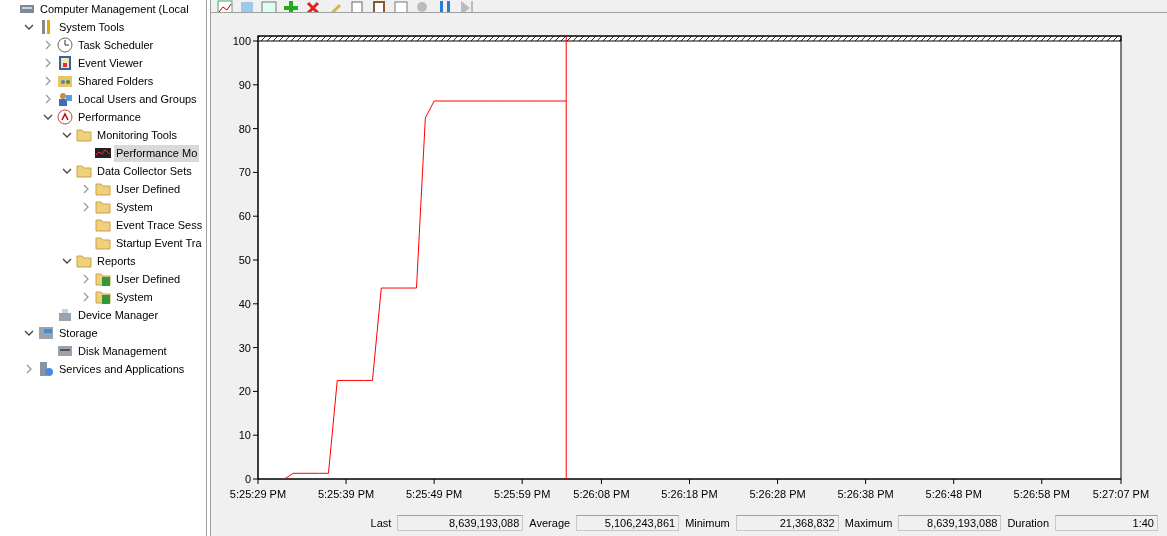 The height and width of the screenshot is (536, 1167). What do you see at coordinates (865, 494) in the screenshot?
I see `x-tick-label: 5:26:38 PM` at bounding box center [865, 494].